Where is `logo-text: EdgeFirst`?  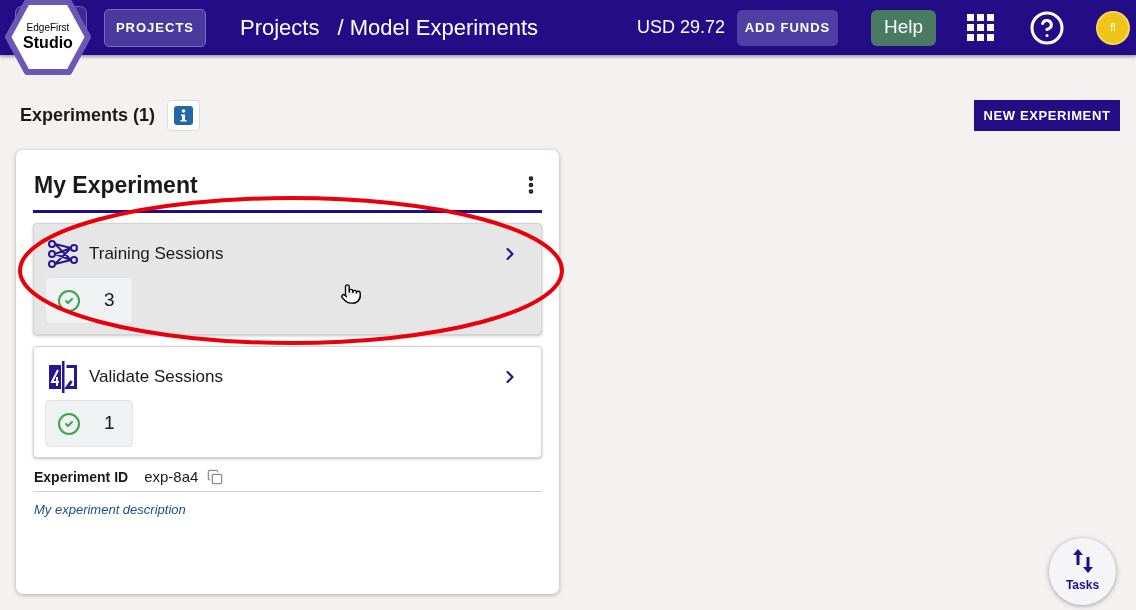
logo-text: EdgeFirst is located at coordinates (48, 27).